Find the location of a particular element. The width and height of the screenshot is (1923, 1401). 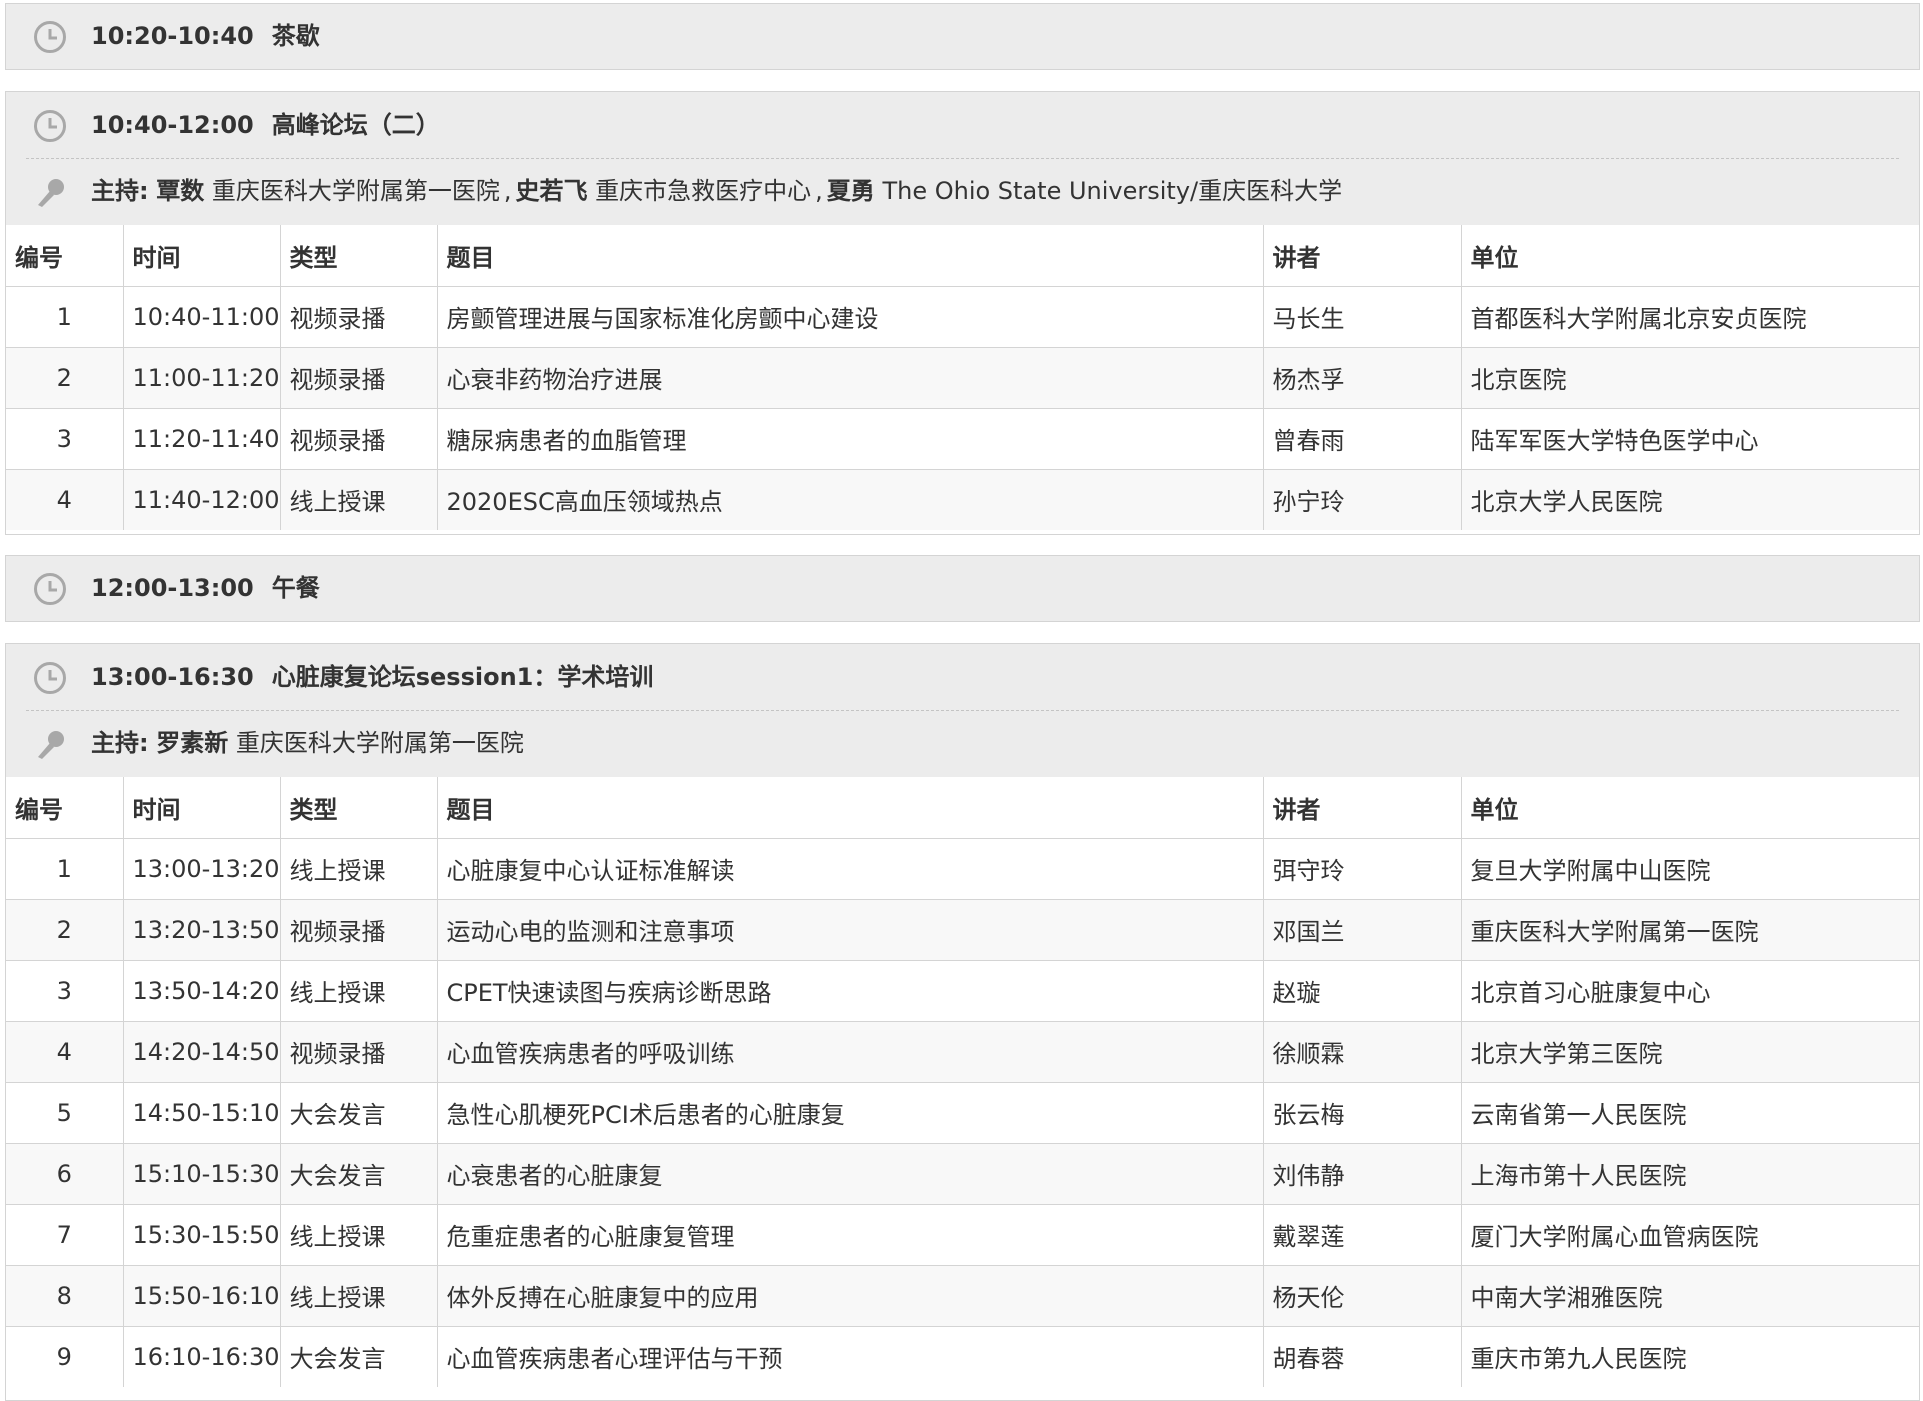

cell-time: 15:10-15:30 is located at coordinates (201, 1173).